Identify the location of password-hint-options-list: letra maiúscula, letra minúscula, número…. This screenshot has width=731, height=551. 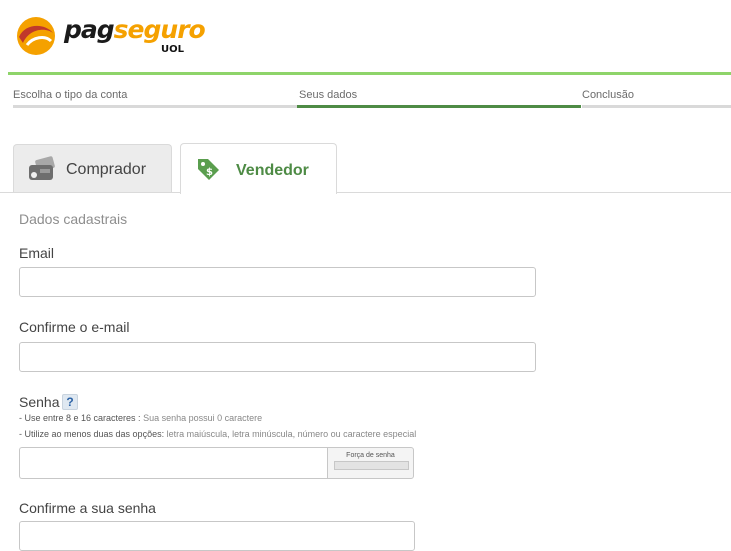
(290, 434).